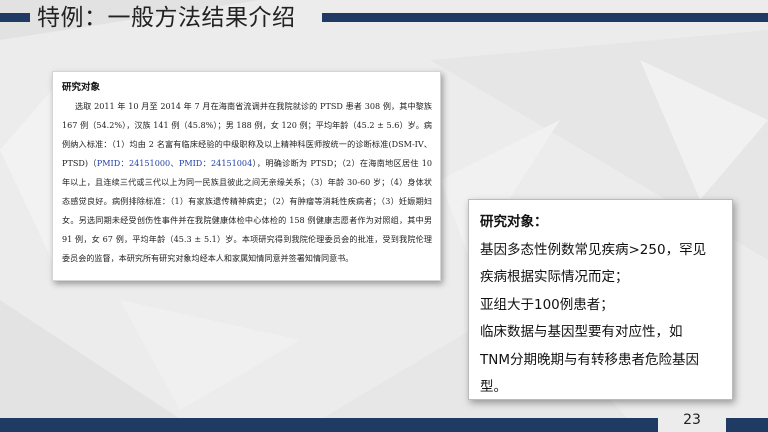  Describe the element at coordinates (514, 222) in the screenshot. I see `callout-title: 研究对象：` at that location.